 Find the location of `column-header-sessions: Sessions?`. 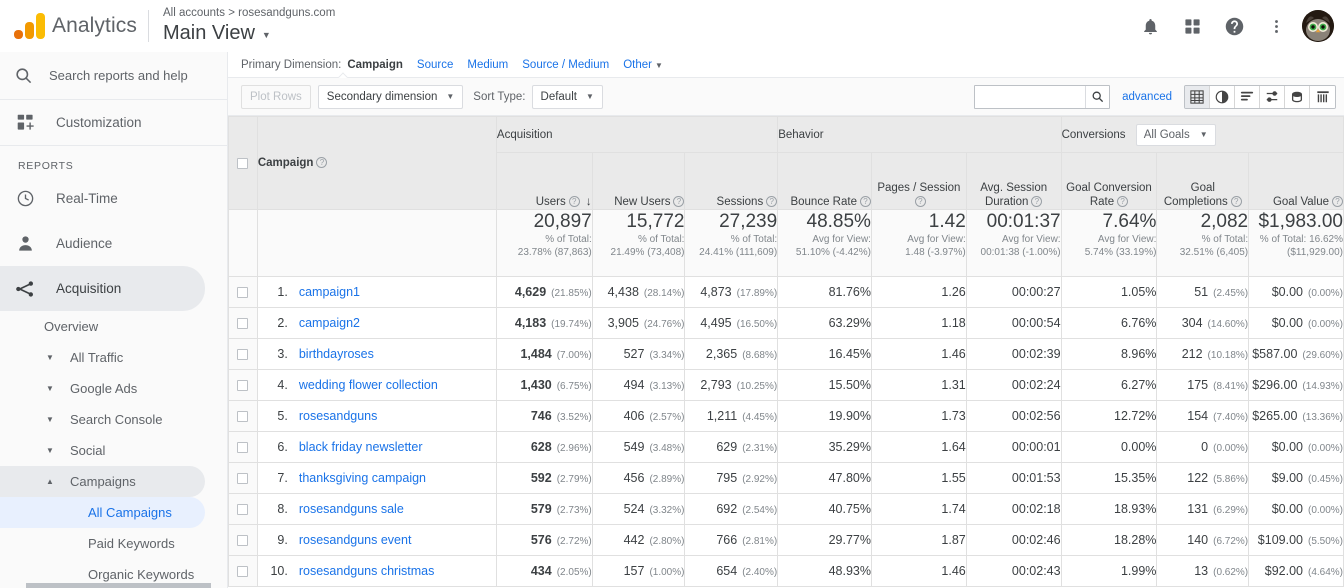

column-header-sessions: Sessions? is located at coordinates (731, 181).